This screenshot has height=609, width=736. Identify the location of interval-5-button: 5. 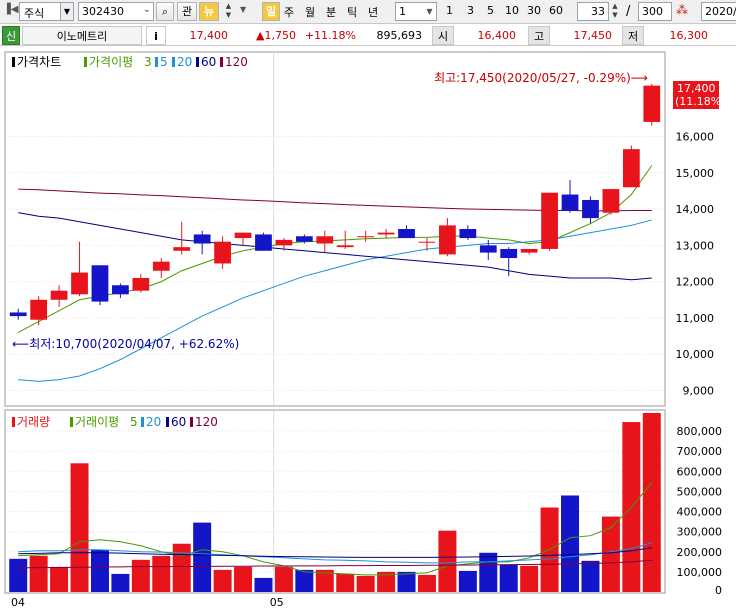
(490, 10).